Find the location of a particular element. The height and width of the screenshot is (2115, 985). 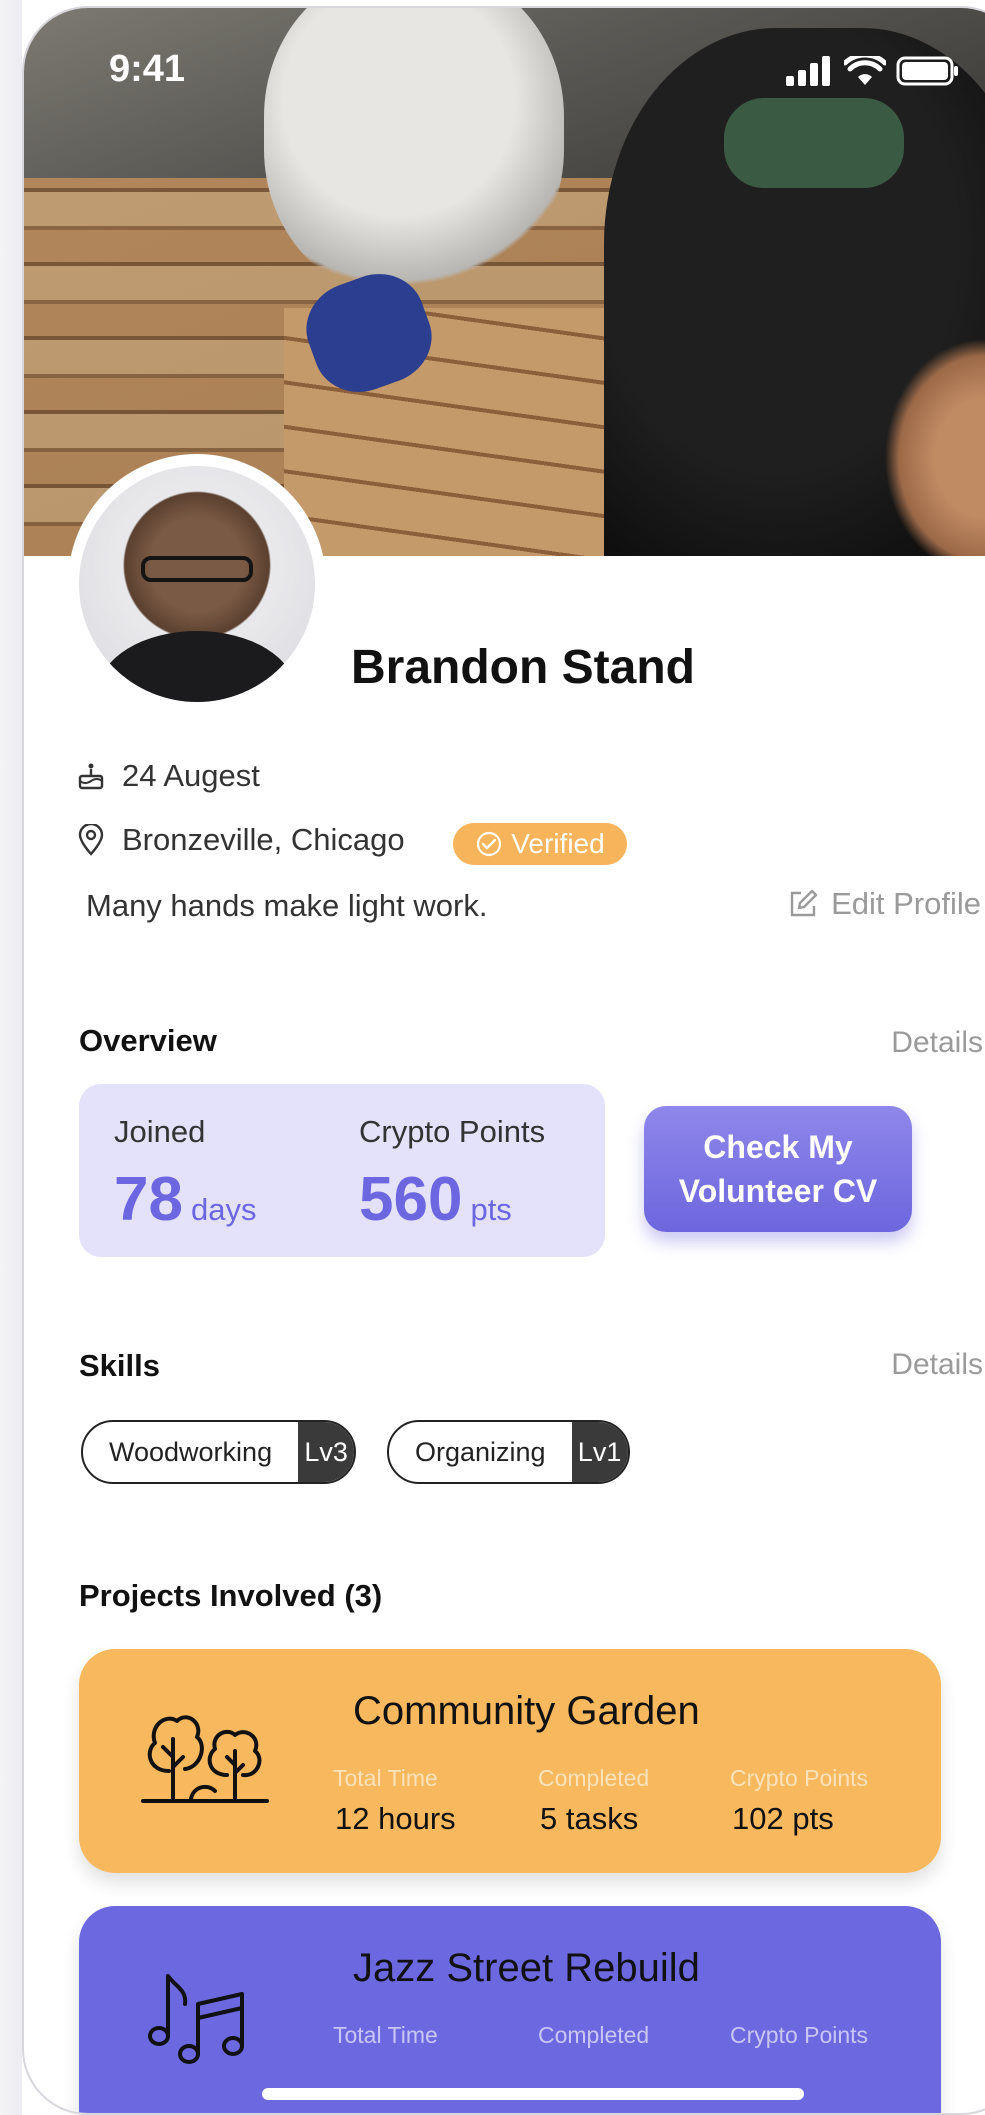

cellular-signal-icon is located at coordinates (808, 71).